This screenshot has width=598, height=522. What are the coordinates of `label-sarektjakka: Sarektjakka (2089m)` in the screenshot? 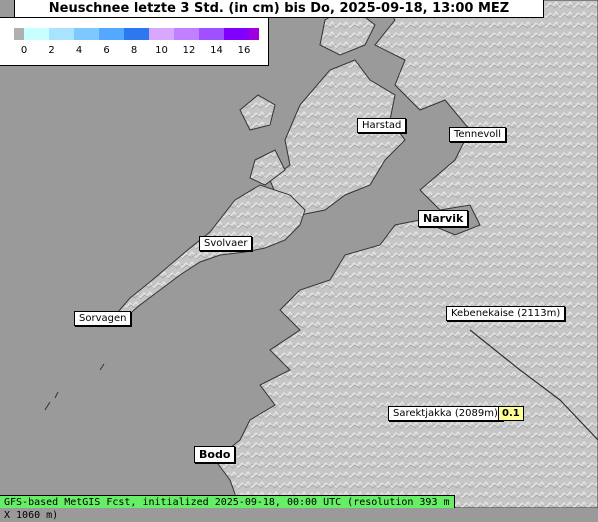 It's located at (445, 413).